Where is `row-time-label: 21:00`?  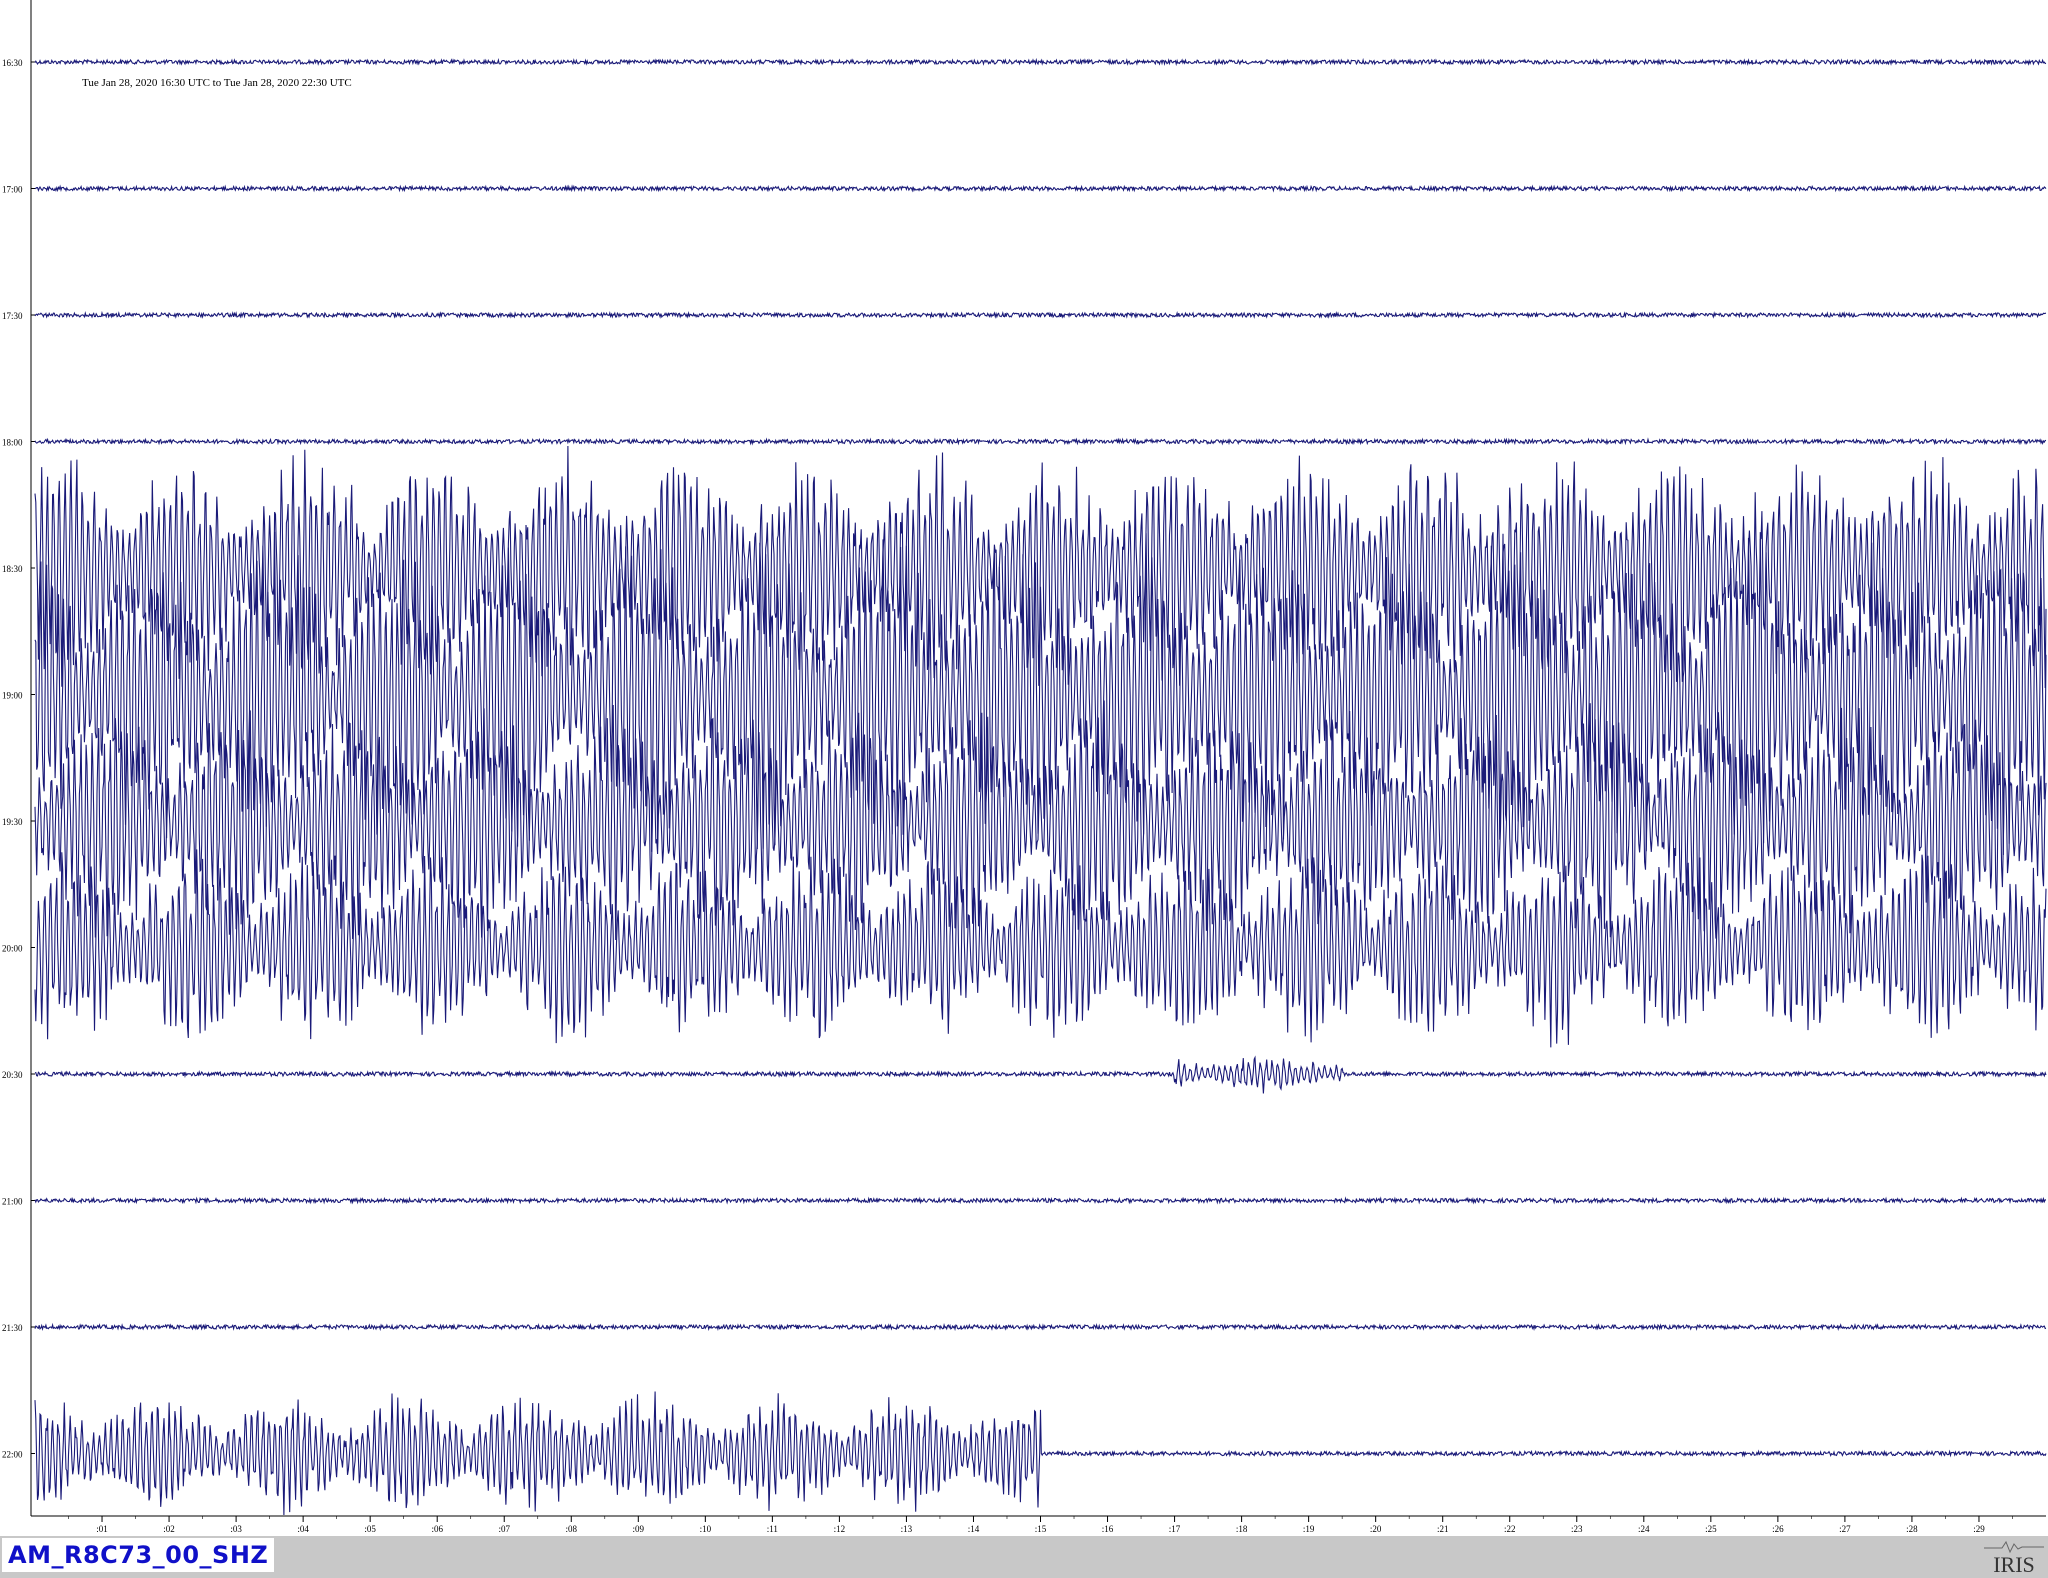 row-time-label: 21:00 is located at coordinates (12, 1202).